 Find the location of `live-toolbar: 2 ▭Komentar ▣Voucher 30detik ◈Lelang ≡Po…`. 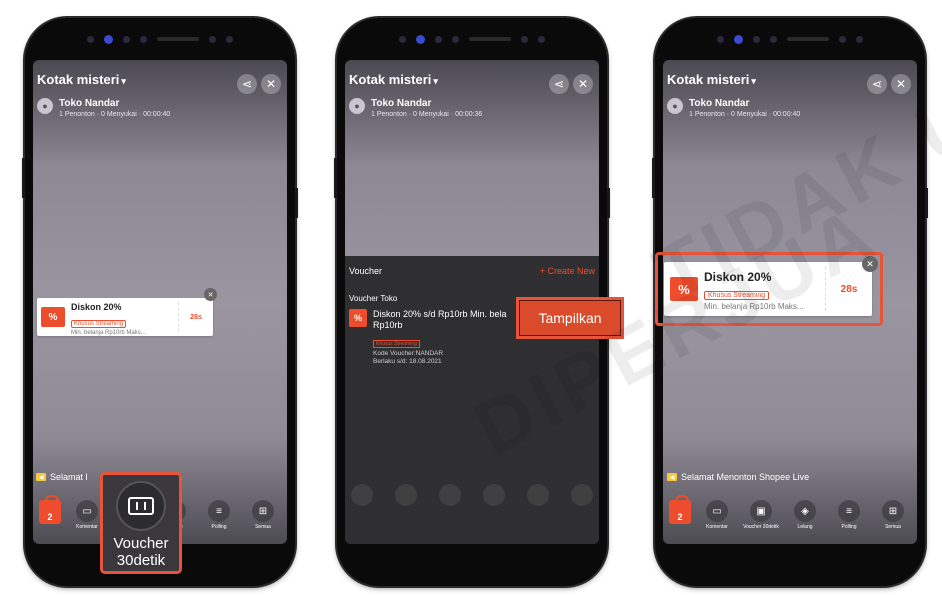

live-toolbar: 2 ▭Komentar ▣Voucher 30detik ◈Lelang ≡Po… is located at coordinates (790, 512).